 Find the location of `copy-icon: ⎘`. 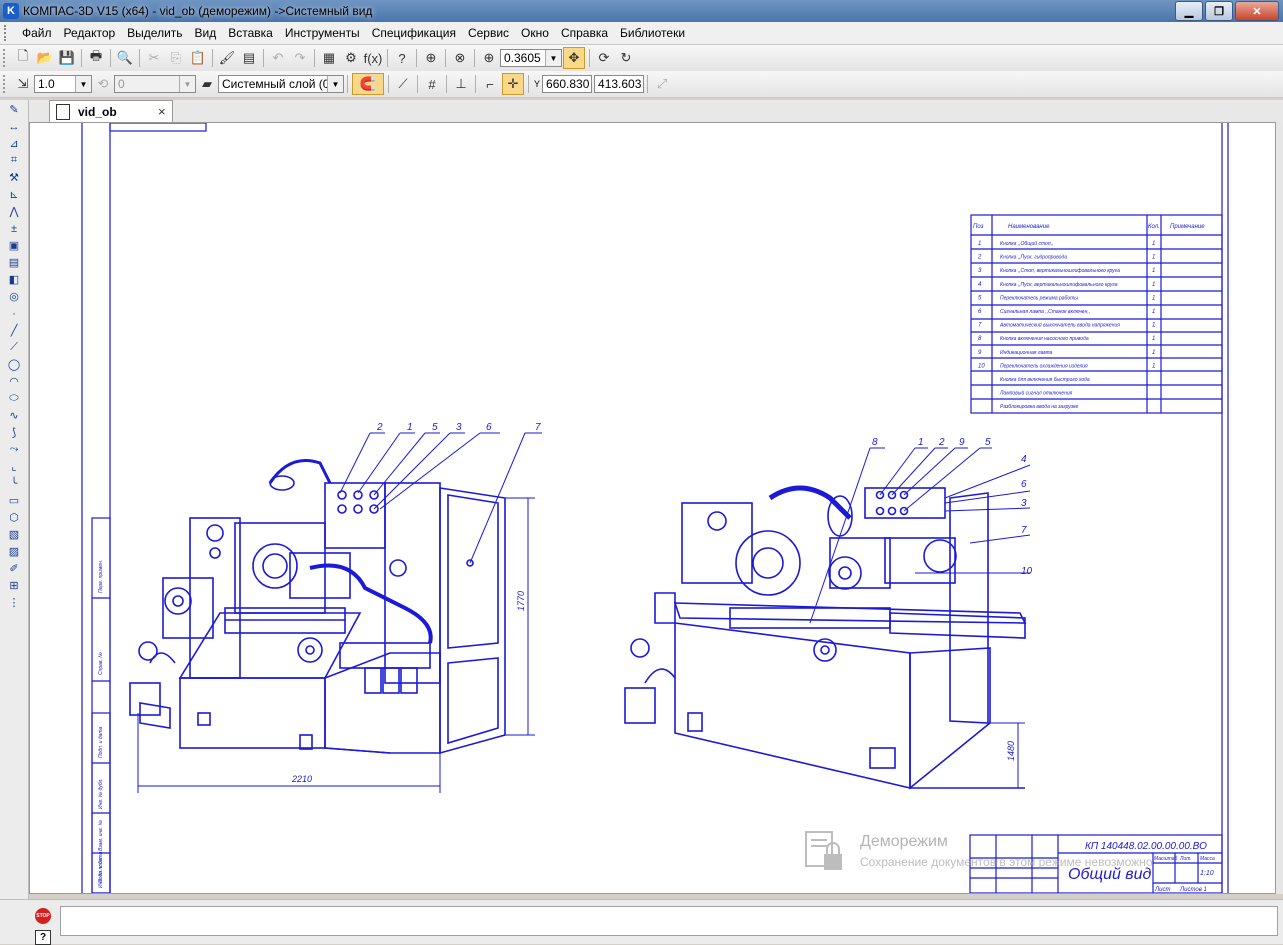

copy-icon: ⎘ is located at coordinates (176, 58).